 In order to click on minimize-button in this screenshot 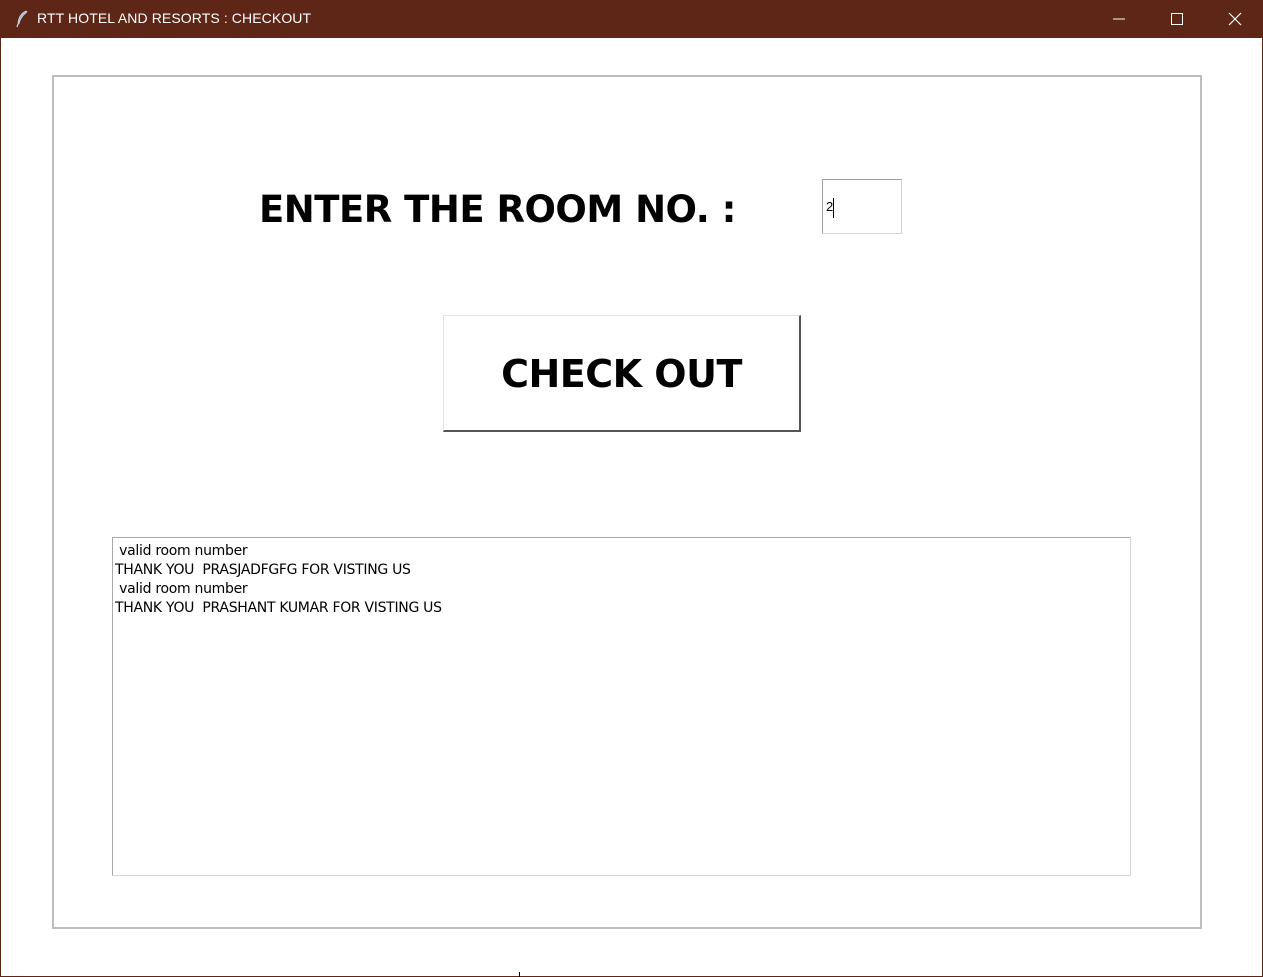, I will do `click(1119, 19)`.